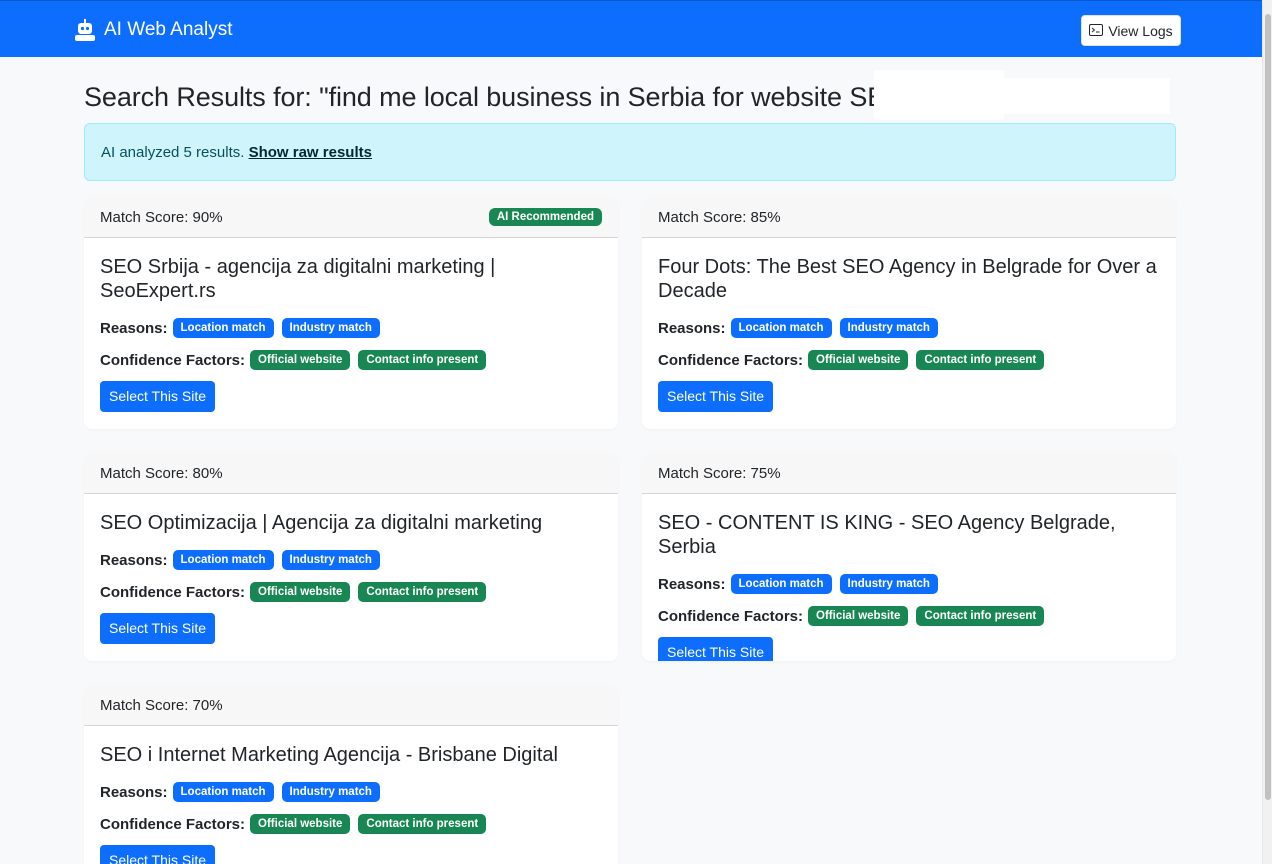 The height and width of the screenshot is (864, 1272). Describe the element at coordinates (630, 152) in the screenshot. I see `info-alert: AI analyzed 5 results. Show raw results` at that location.